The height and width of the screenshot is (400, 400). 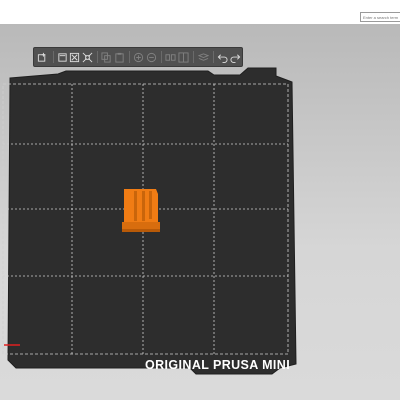 I want to click on delete-all-icon, so click(x=75, y=57).